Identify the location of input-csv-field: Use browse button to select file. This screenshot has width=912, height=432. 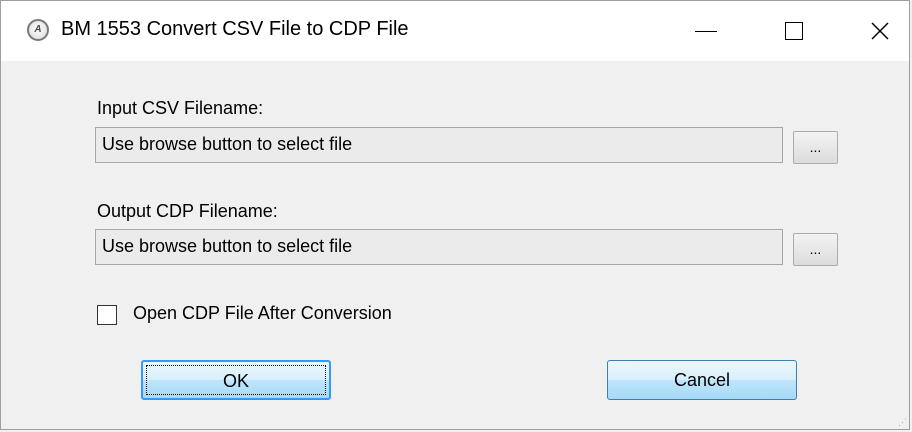
(439, 145).